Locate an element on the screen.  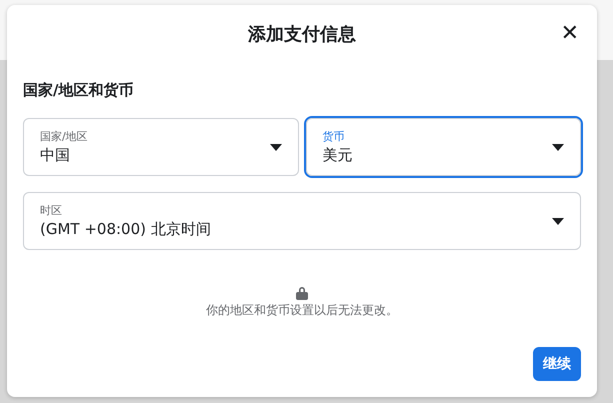
field-value: (GMT +08:00) 北京时间 is located at coordinates (126, 229).